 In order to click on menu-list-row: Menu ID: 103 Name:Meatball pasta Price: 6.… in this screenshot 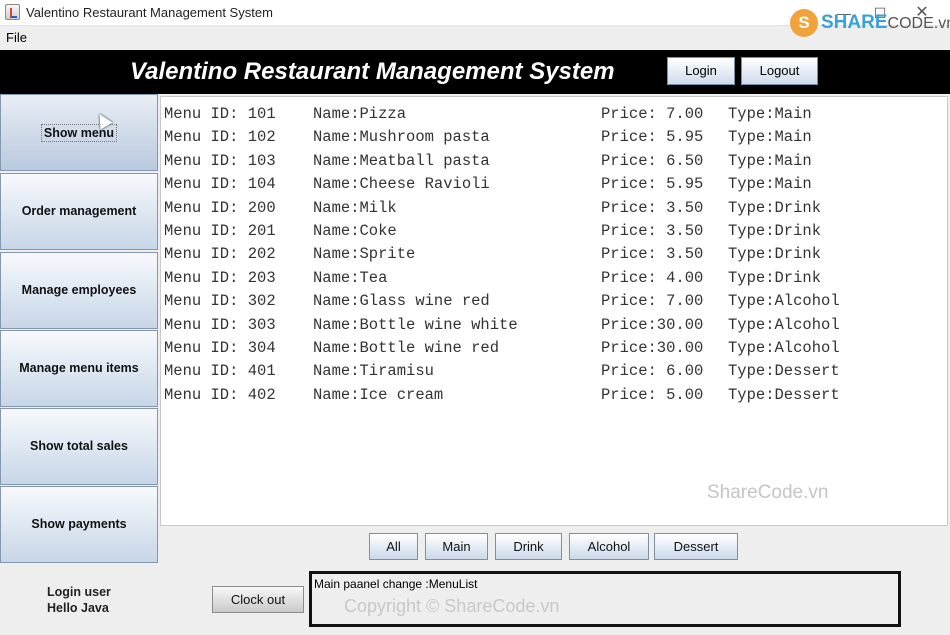, I will do `click(554, 161)`.